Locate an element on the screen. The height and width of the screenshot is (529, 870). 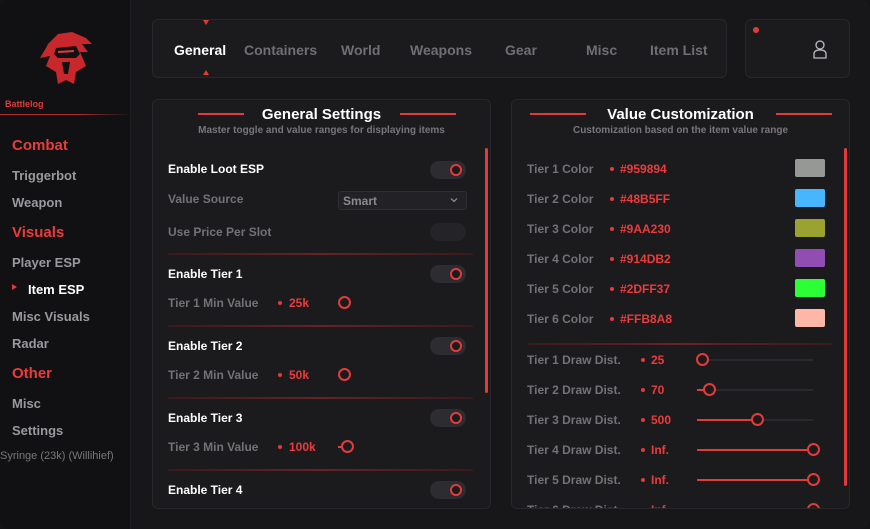
enable-tier-1-label: Enable Tier 1 is located at coordinates (205, 274).